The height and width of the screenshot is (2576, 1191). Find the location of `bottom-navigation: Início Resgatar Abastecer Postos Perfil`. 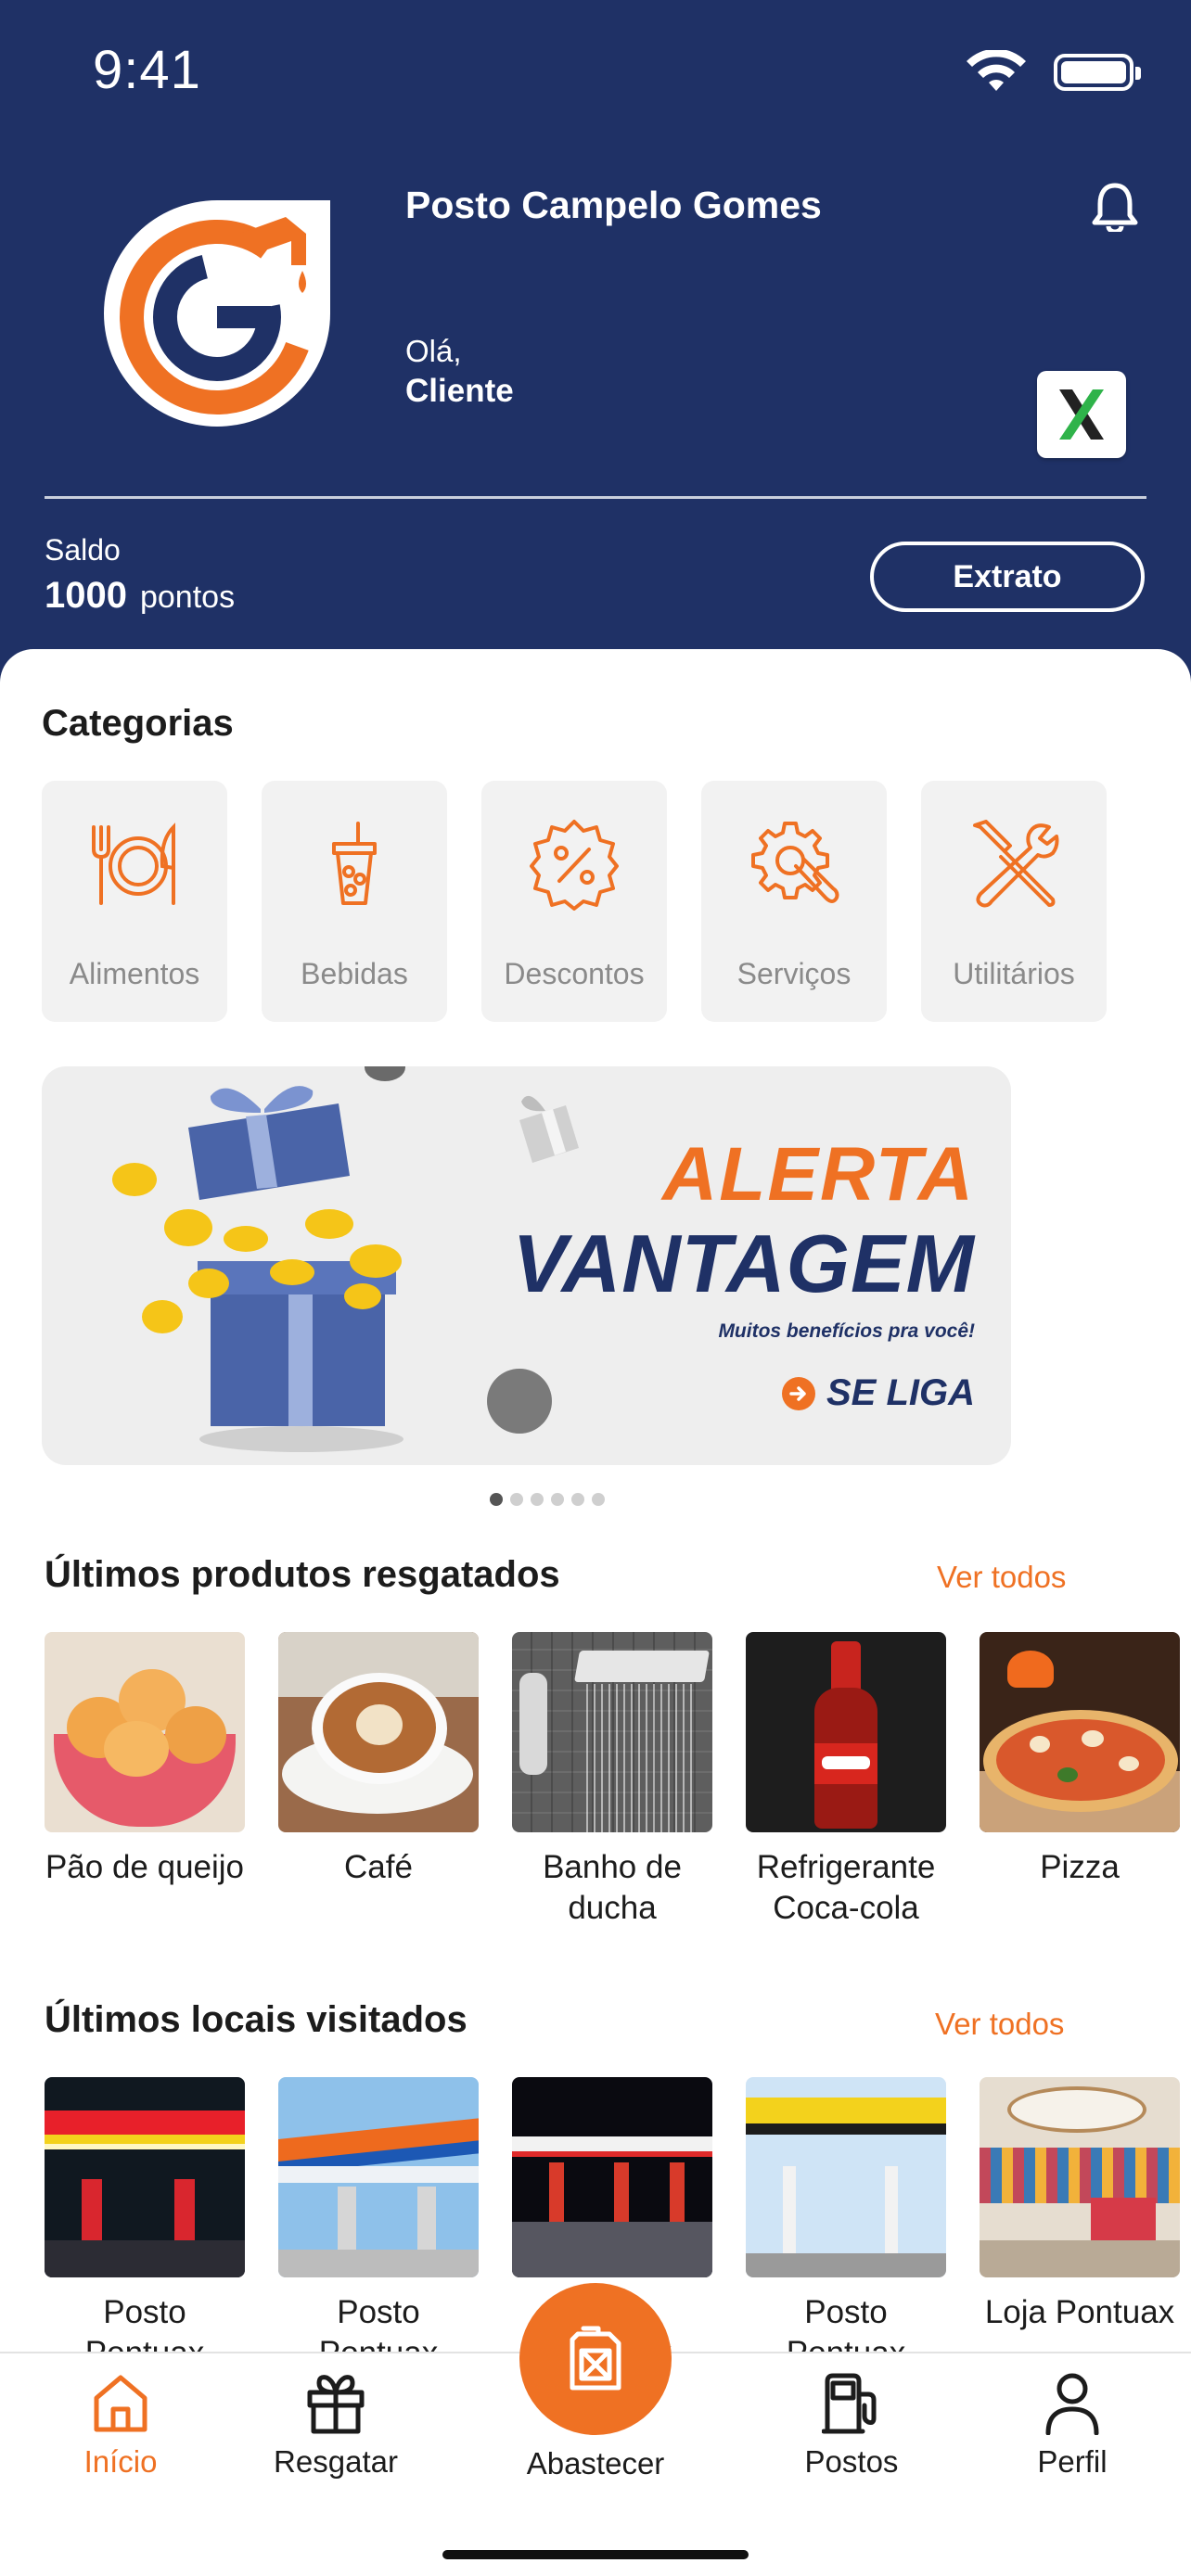

bottom-navigation: Início Resgatar Abastecer Postos Perfil is located at coordinates (595, 2430).